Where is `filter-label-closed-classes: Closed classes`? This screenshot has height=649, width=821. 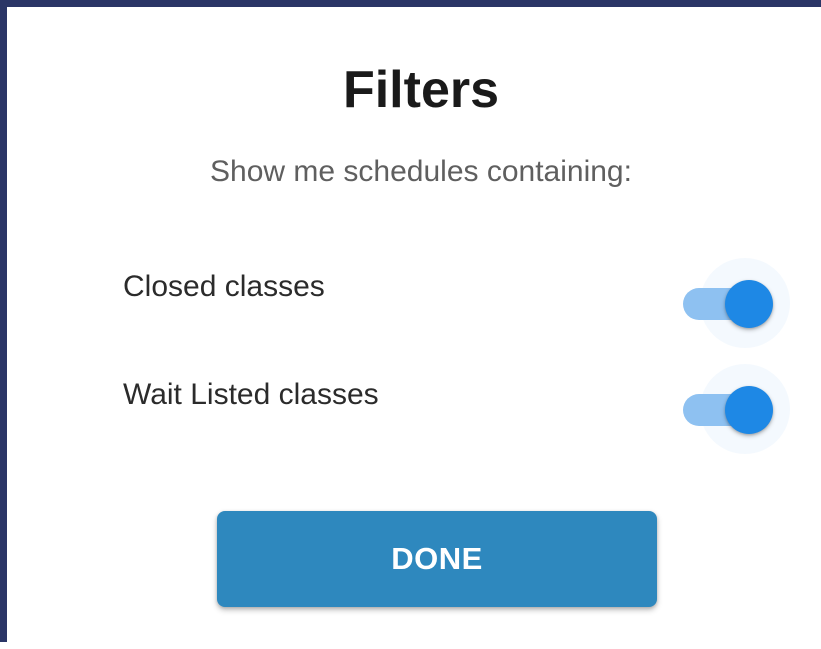
filter-label-closed-classes: Closed classes is located at coordinates (224, 286).